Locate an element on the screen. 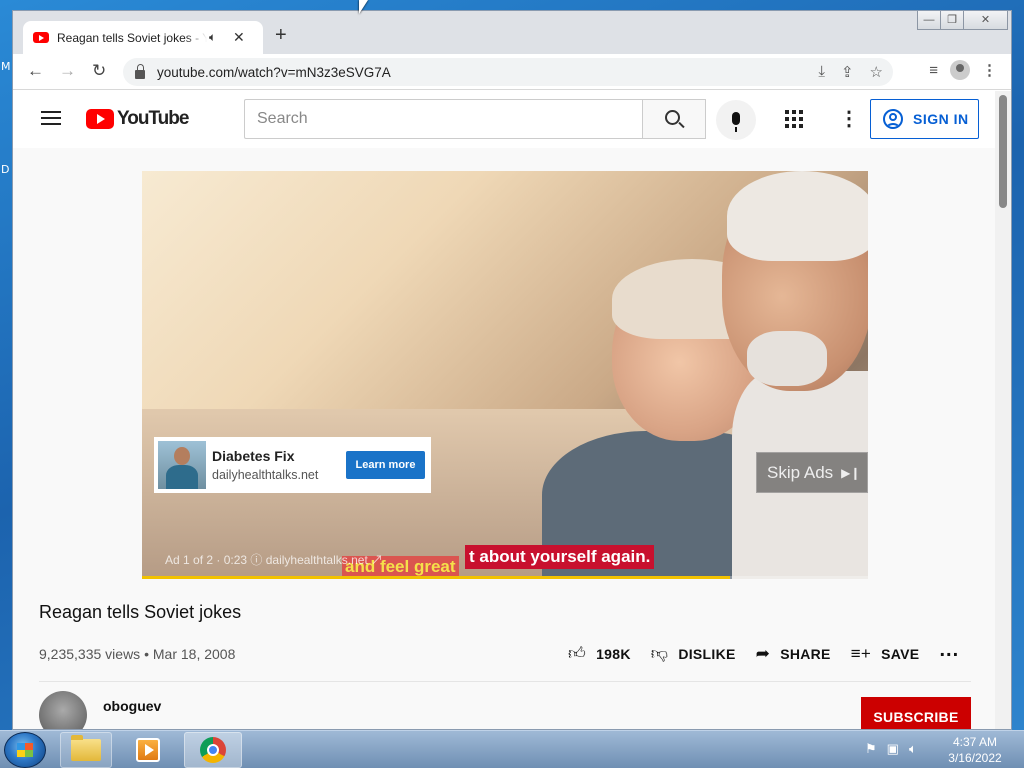 Image resolution: width=1024 pixels, height=768 pixels. window-controls: — ❐ ✕ is located at coordinates (962, 20).